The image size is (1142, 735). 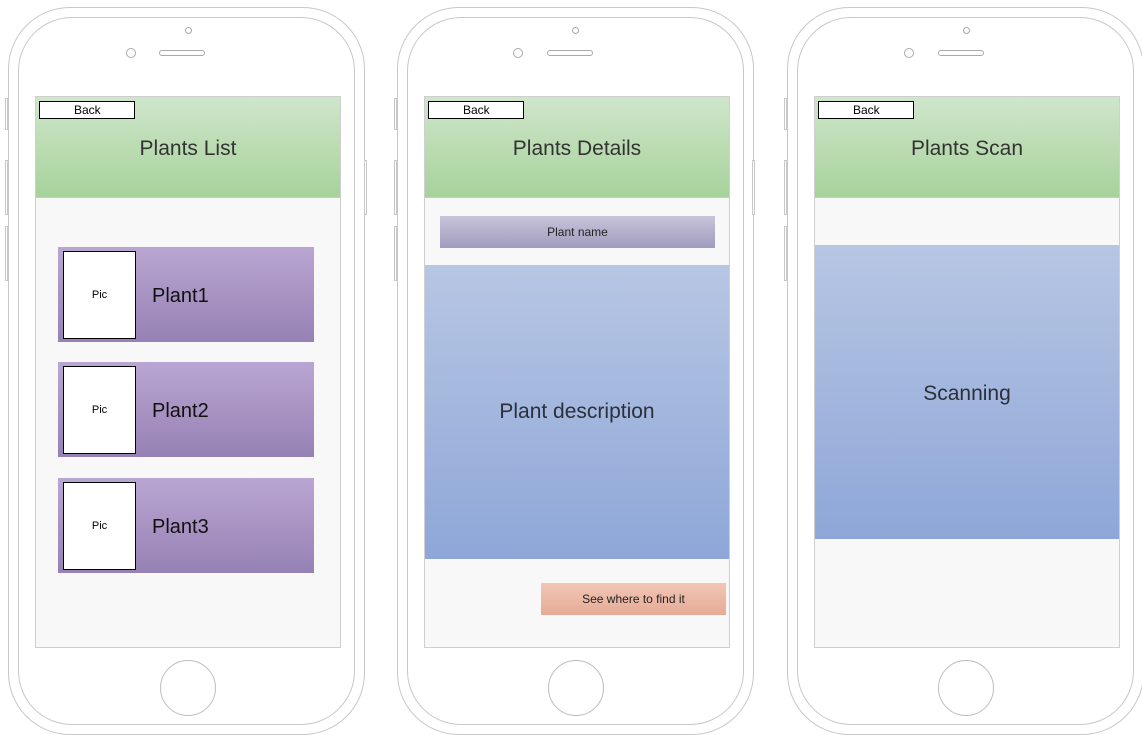 I want to click on header: Back Plants Scan, so click(x=967, y=147).